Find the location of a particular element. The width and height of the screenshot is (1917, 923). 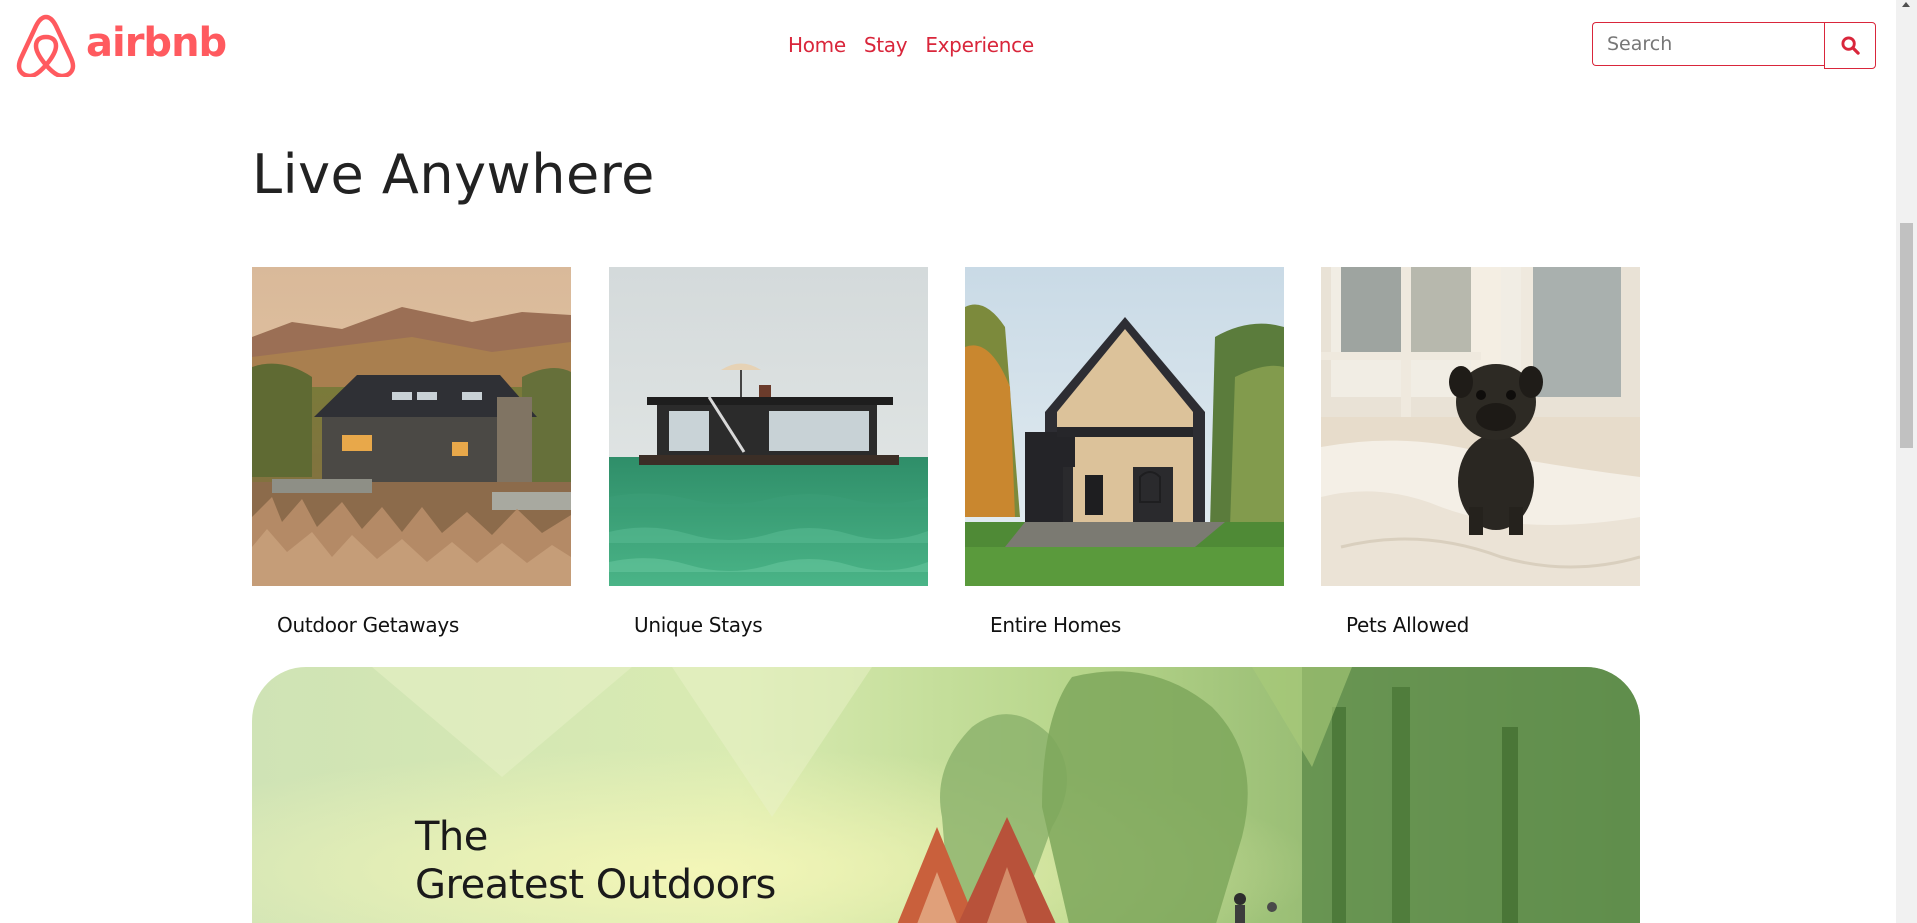

category-card-pets-allowed: Pets Allowed is located at coordinates (1480, 452).